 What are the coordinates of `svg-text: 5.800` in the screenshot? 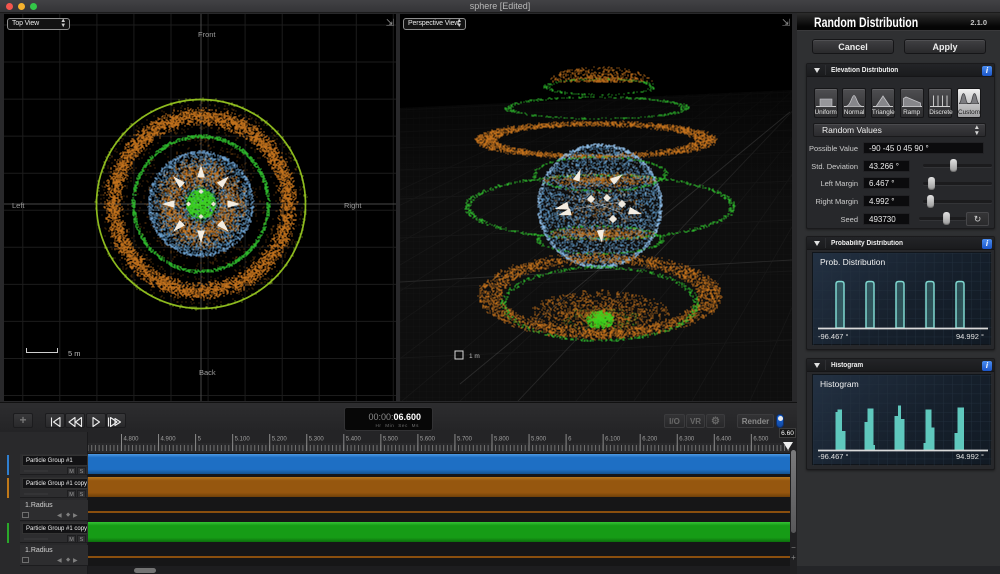 It's located at (502, 440).